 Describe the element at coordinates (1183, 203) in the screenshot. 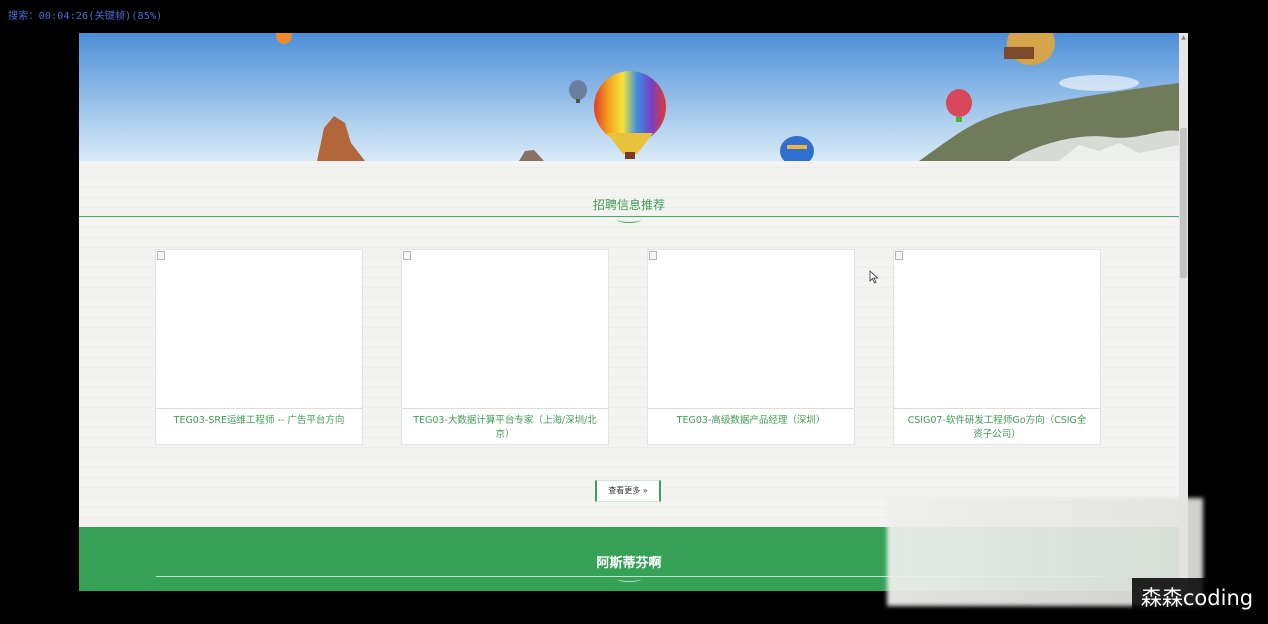

I see `scrollbar-thumb` at that location.